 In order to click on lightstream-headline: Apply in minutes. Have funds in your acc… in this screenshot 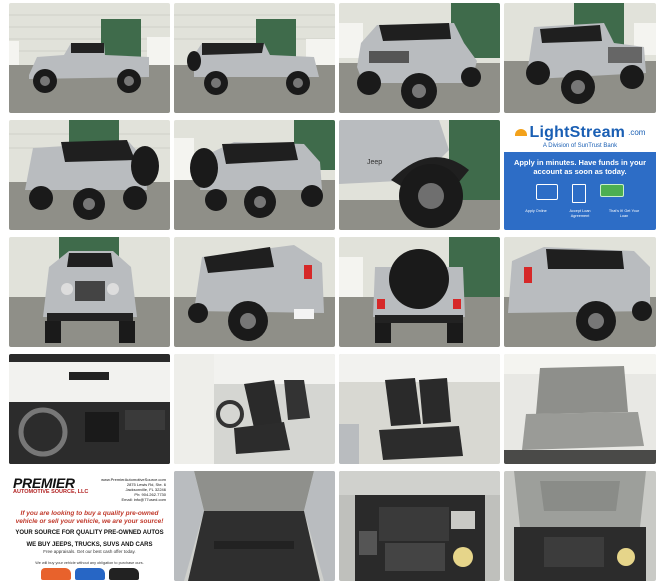, I will do `click(580, 167)`.